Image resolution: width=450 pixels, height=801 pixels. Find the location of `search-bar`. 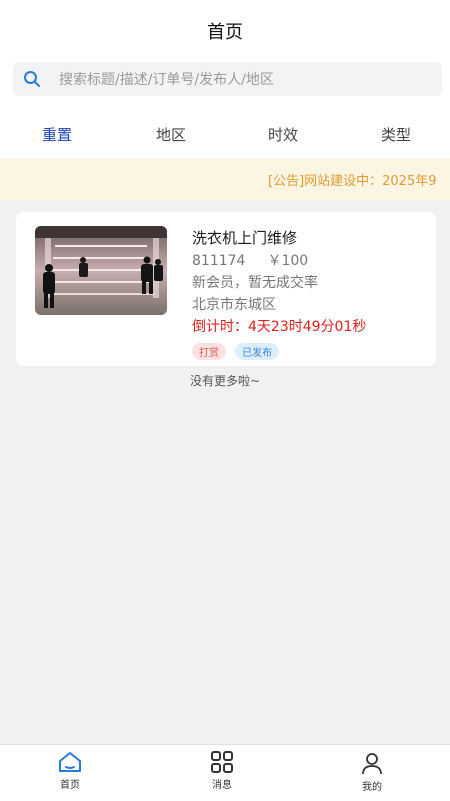

search-bar is located at coordinates (227, 80).